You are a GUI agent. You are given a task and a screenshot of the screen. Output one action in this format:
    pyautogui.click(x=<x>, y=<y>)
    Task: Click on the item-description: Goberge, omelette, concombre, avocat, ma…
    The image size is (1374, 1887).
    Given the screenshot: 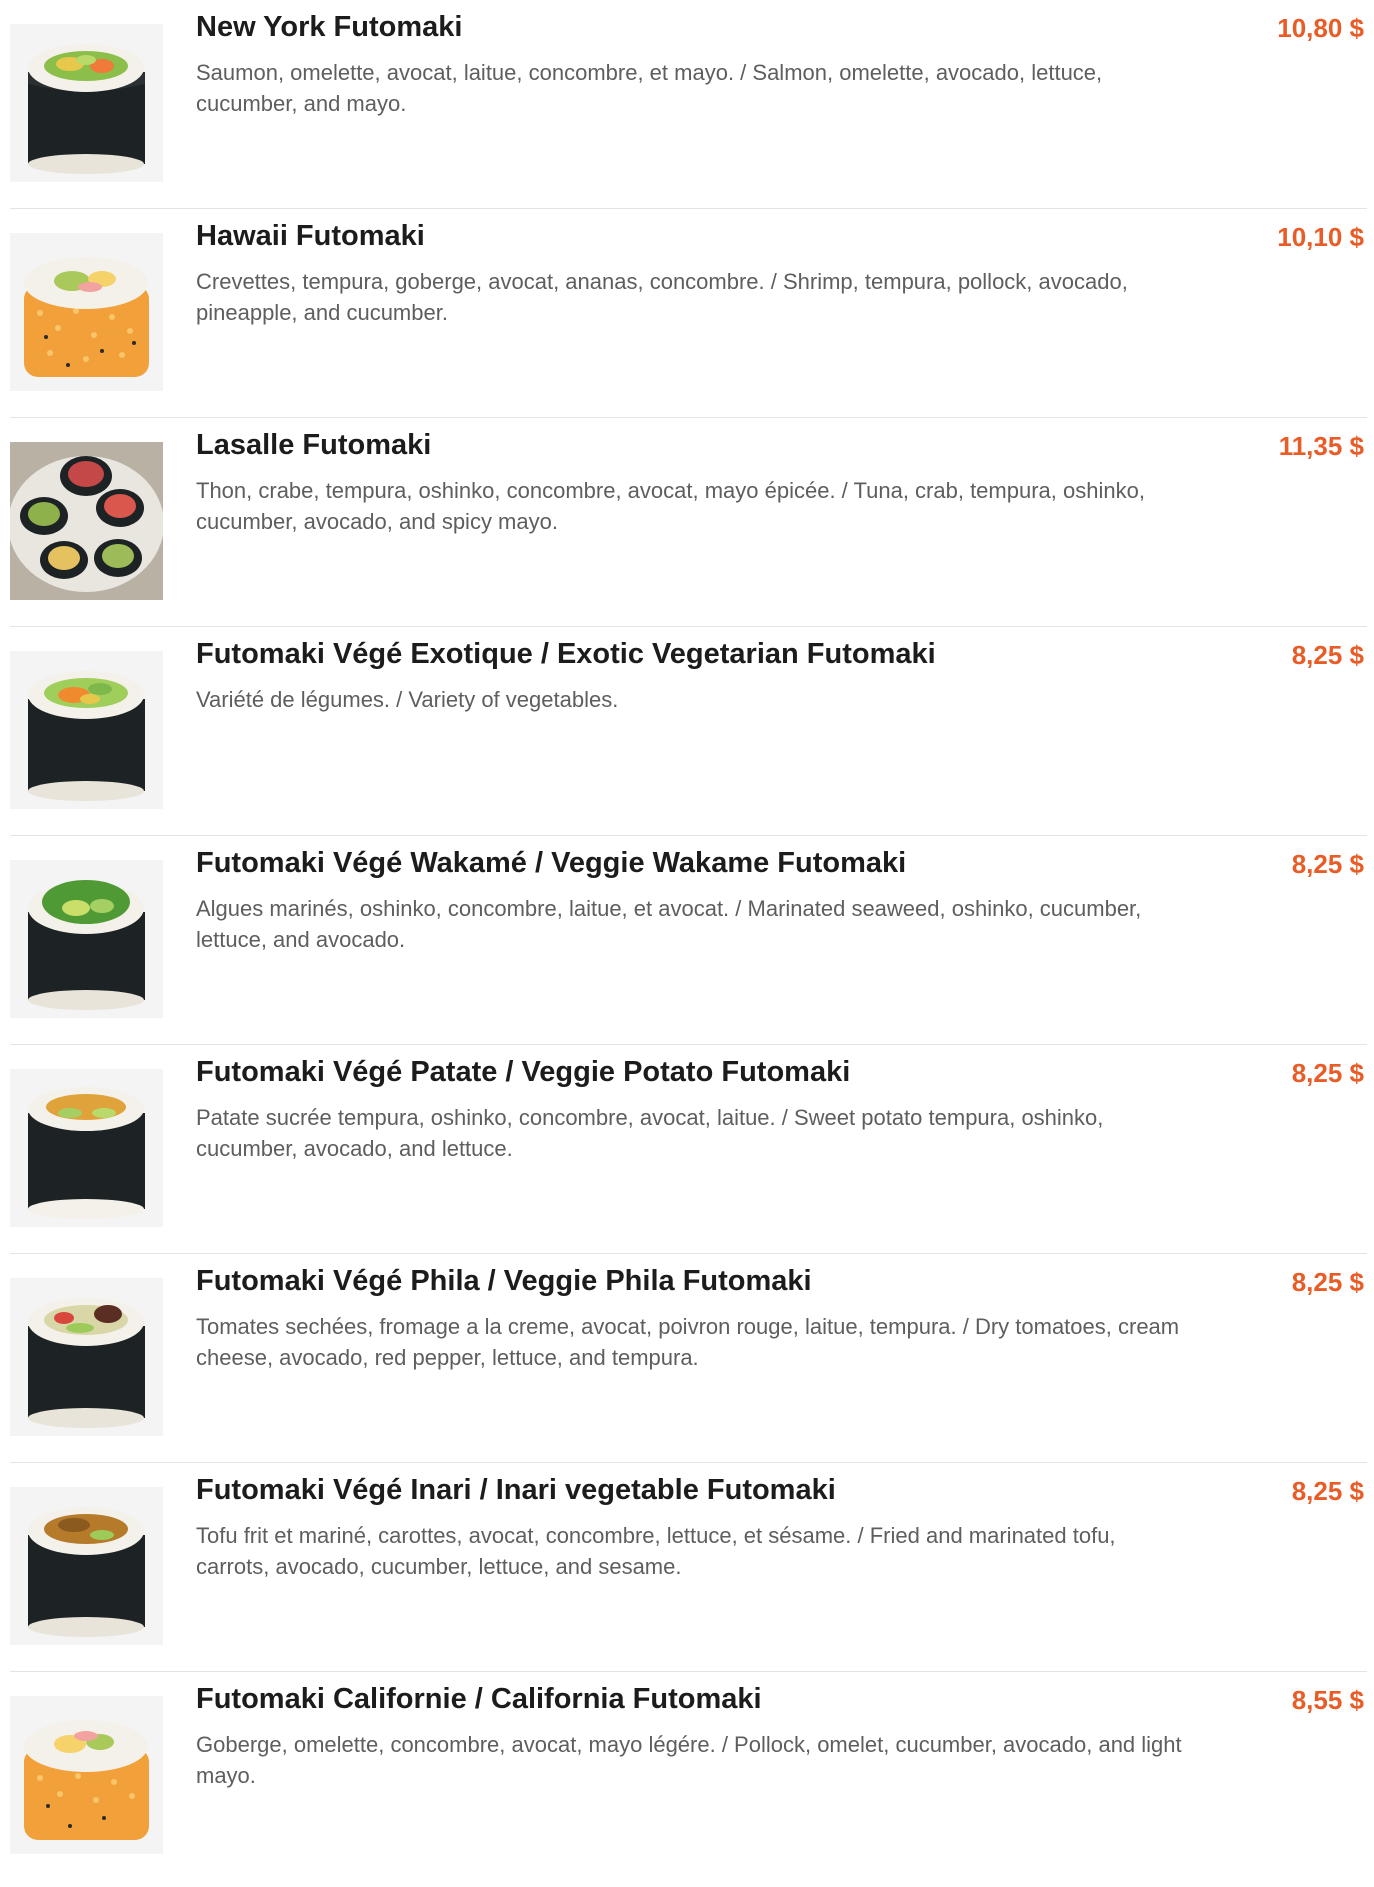 What is the action you would take?
    pyautogui.click(x=689, y=1760)
    